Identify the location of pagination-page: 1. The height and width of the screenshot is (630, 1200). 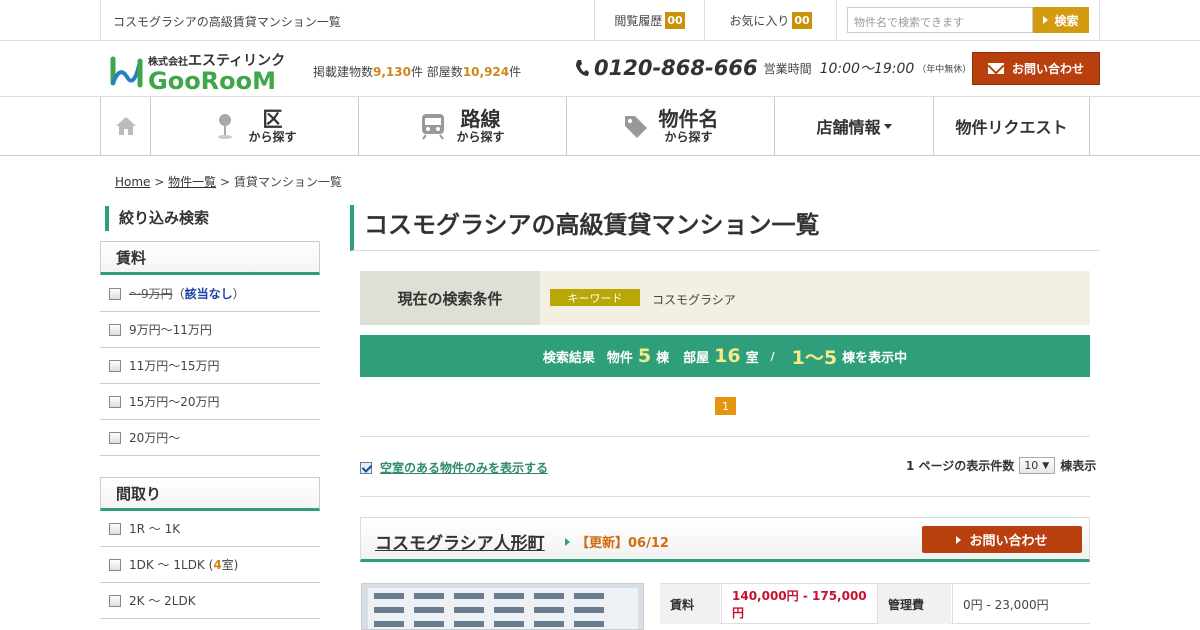
(725, 406).